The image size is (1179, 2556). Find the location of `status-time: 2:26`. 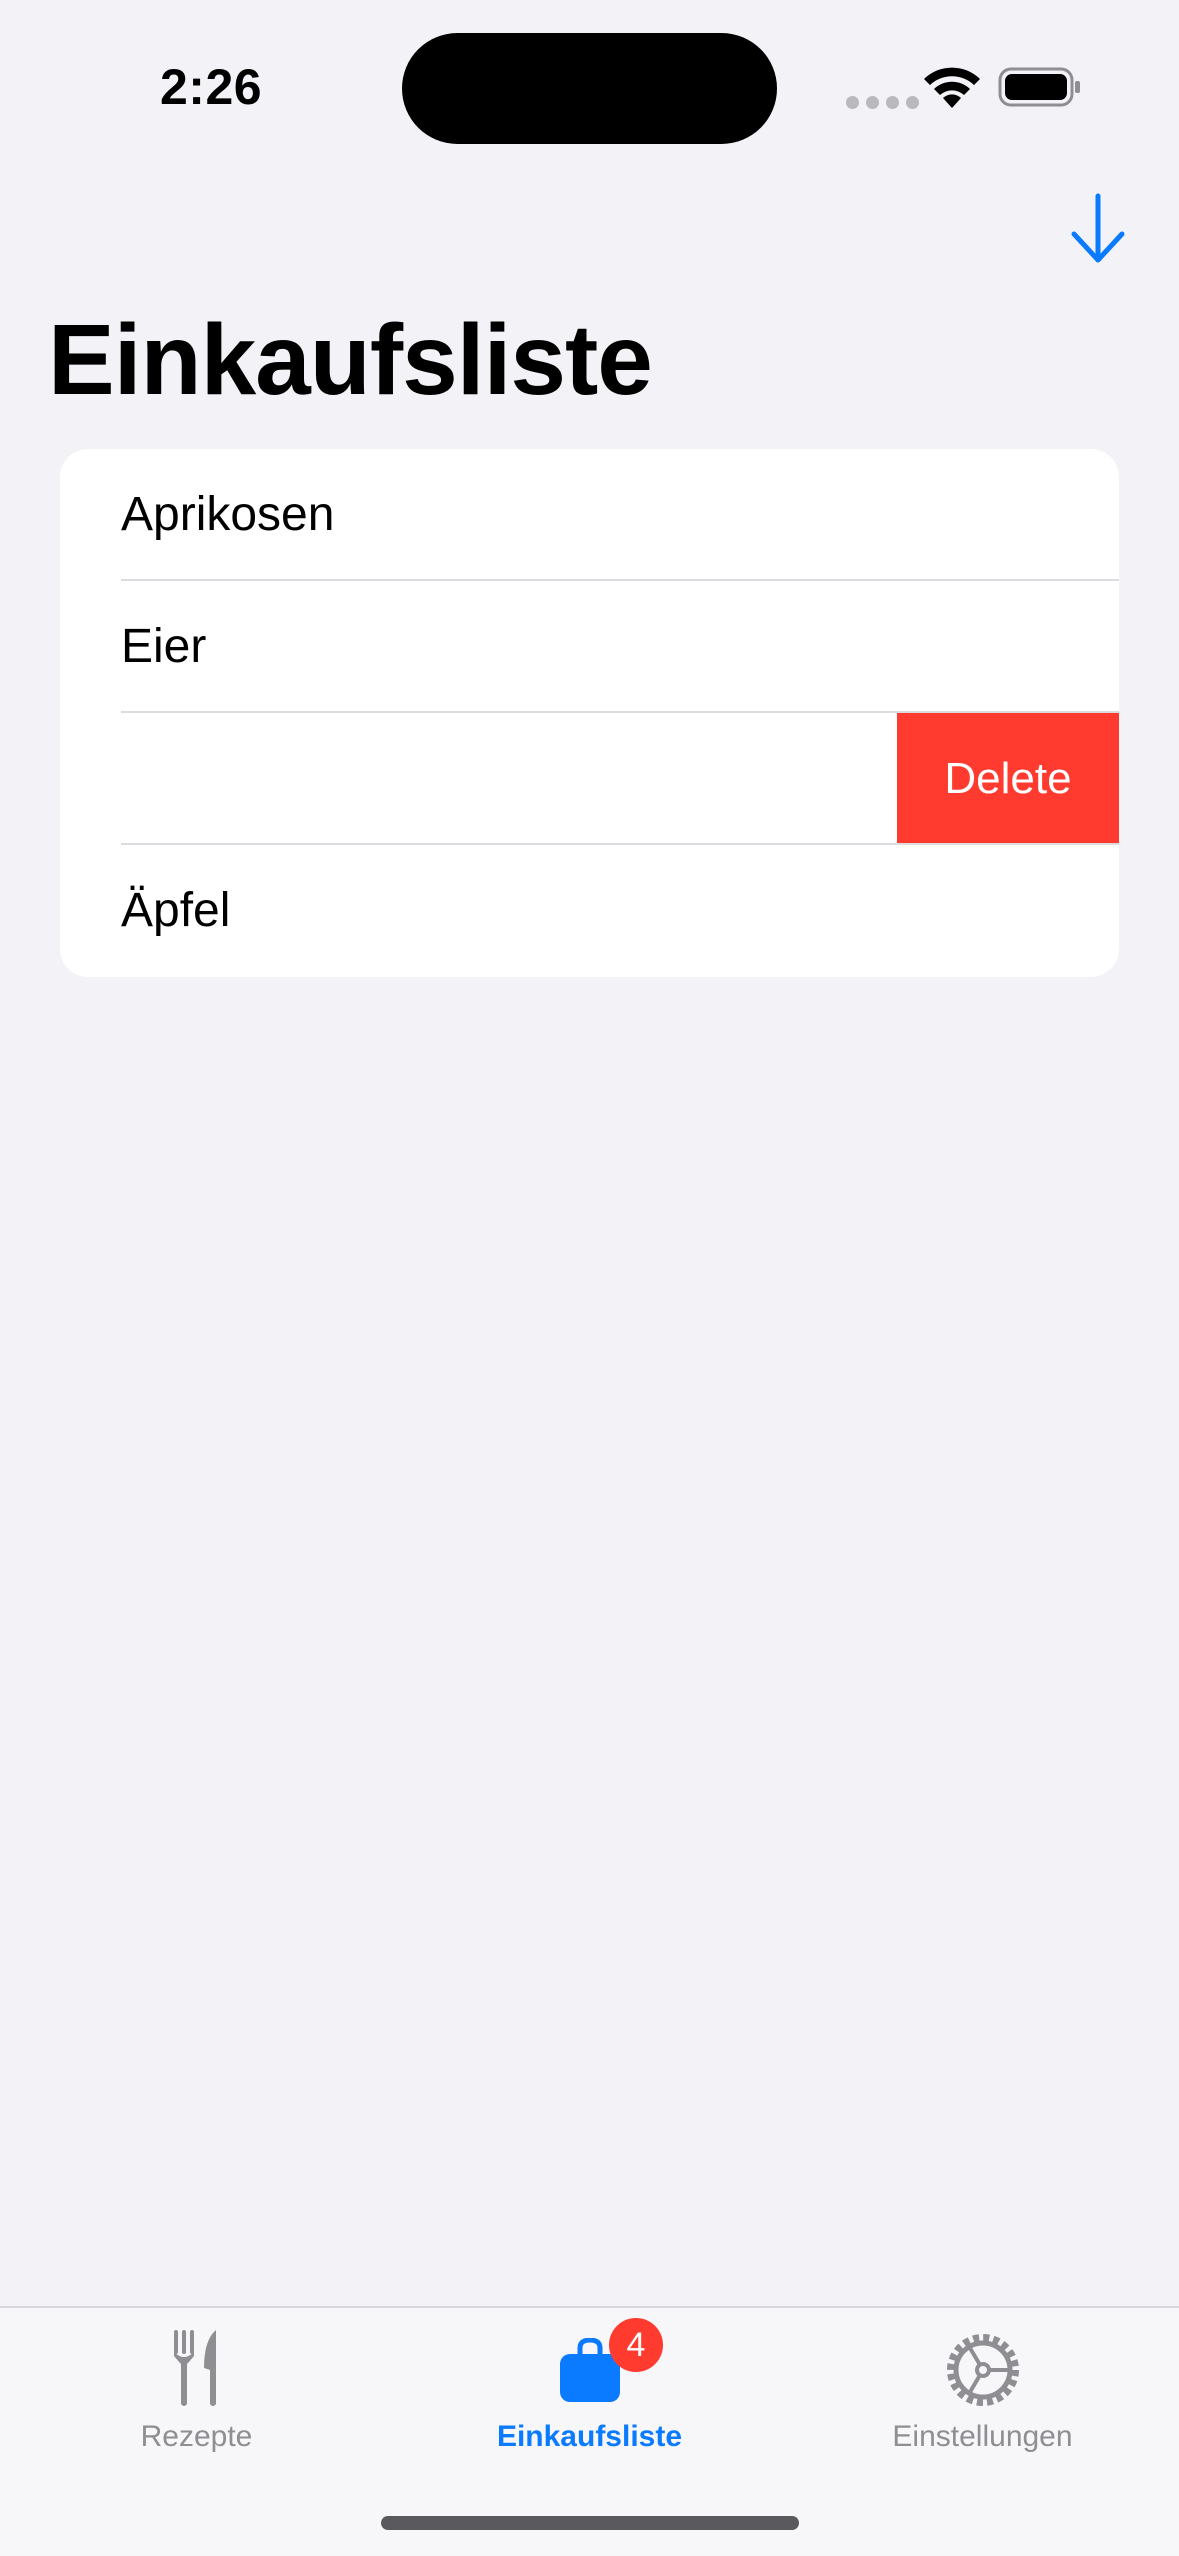

status-time: 2:26 is located at coordinates (211, 87).